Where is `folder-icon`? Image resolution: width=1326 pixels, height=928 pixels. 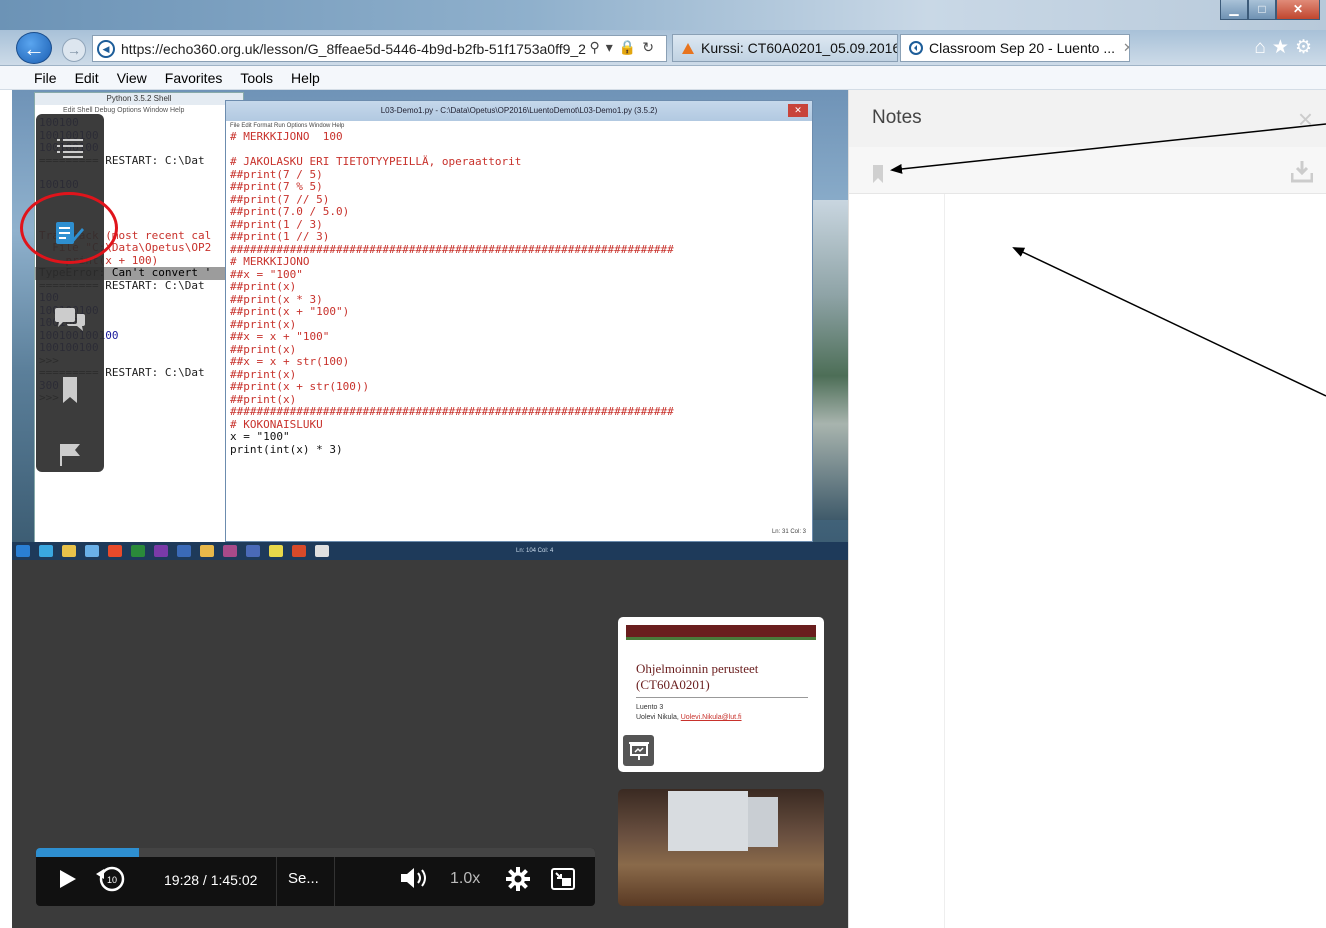
folder-icon is located at coordinates (69, 551).